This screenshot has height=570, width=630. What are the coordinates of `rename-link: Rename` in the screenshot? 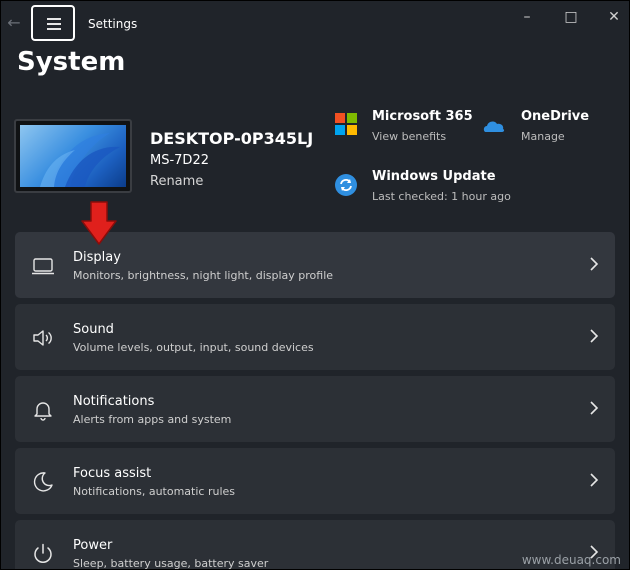 It's located at (176, 181).